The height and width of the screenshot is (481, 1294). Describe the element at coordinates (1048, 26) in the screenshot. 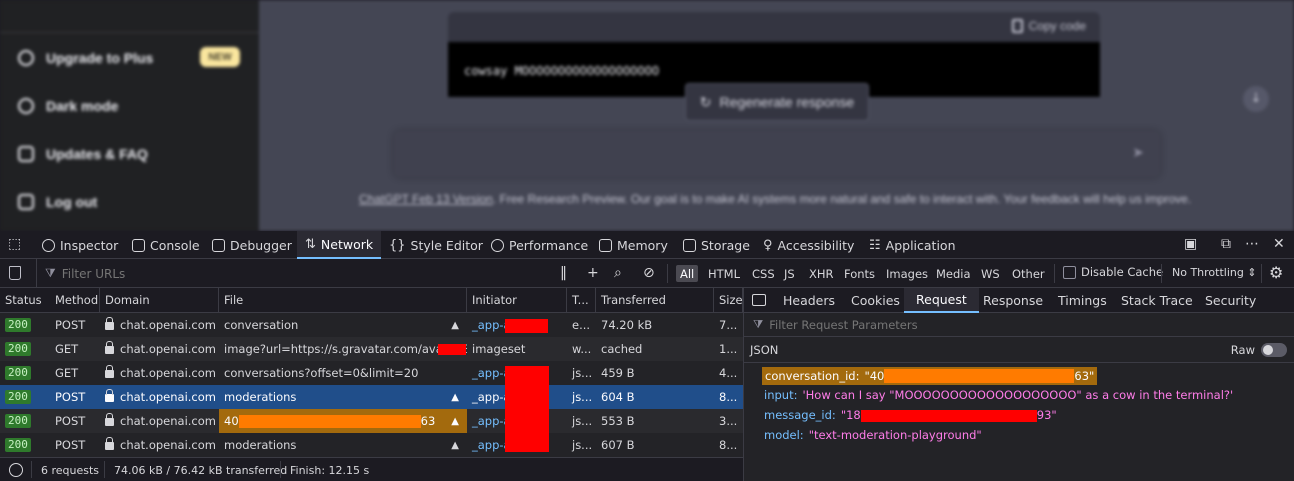

I see `copy-code-button: Copy code` at that location.